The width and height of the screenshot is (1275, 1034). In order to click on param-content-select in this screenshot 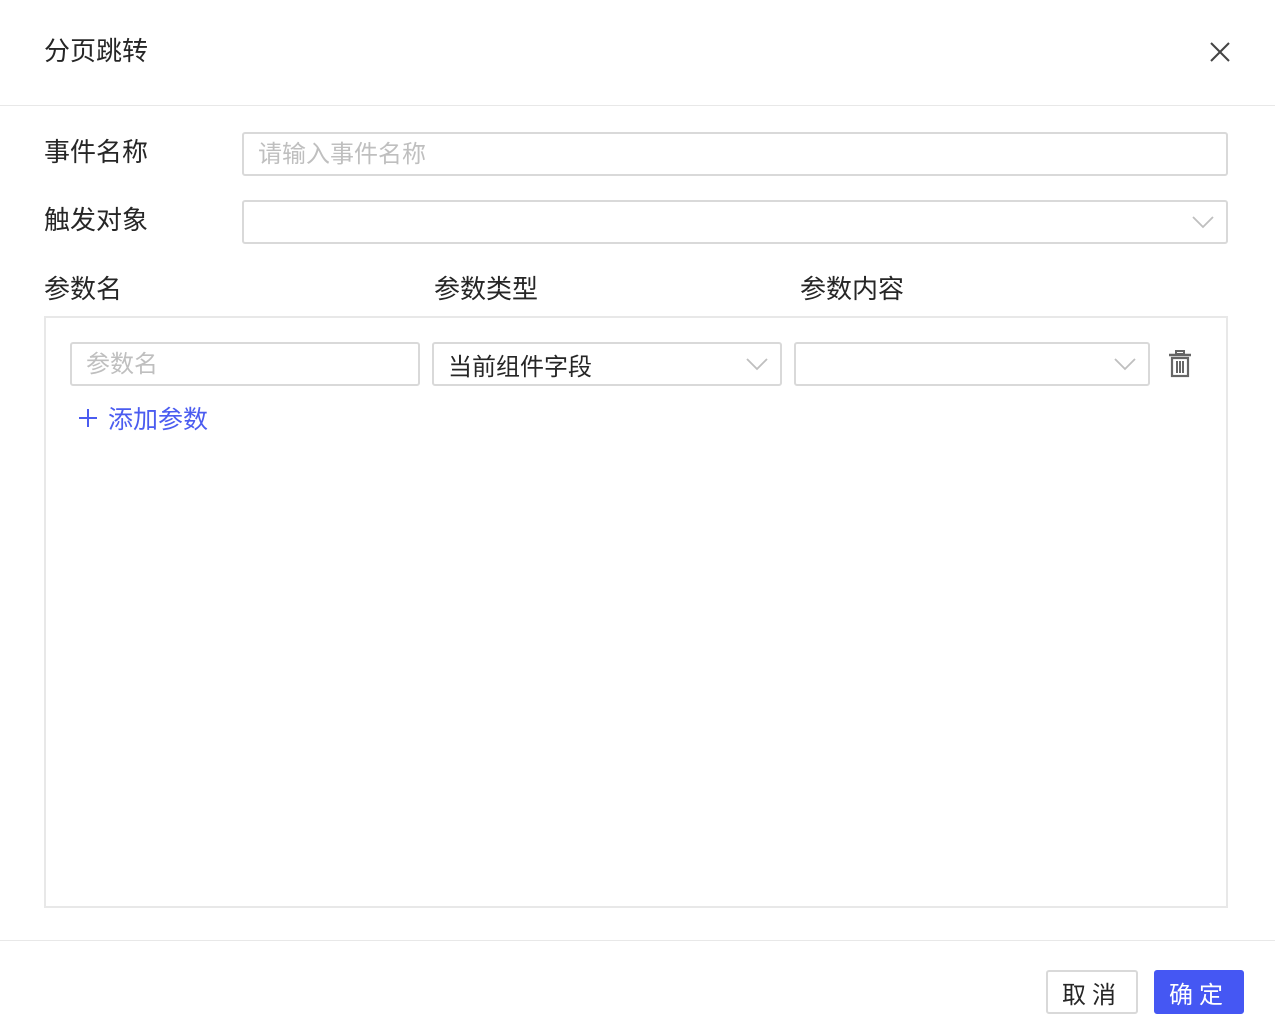, I will do `click(972, 364)`.